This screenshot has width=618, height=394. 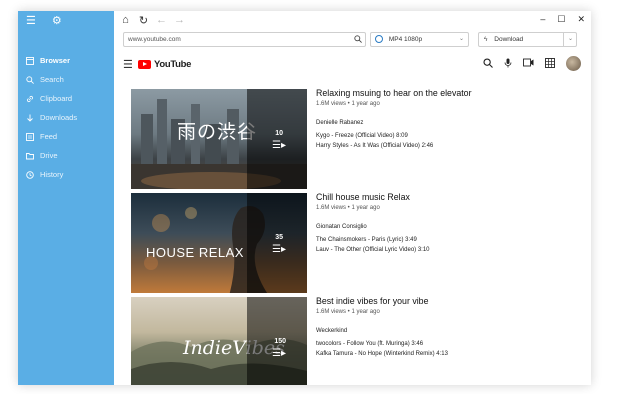 I want to click on youtube-play-icon, so click(x=144, y=64).